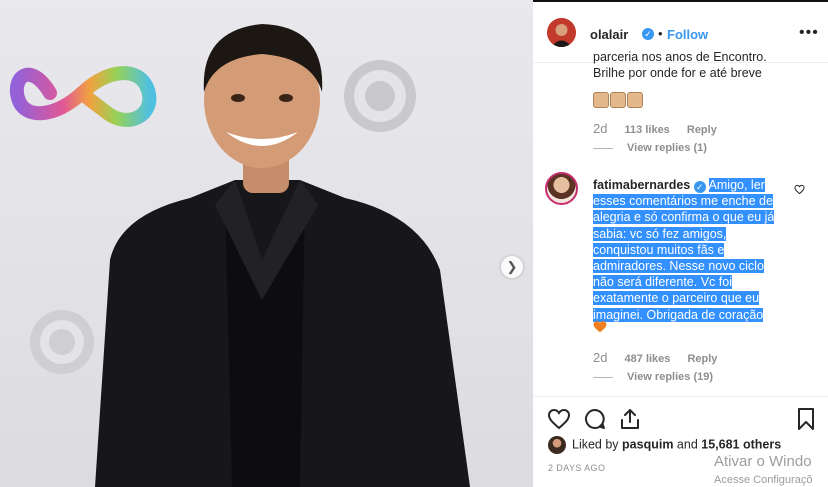 This screenshot has height=487, width=828. I want to click on more-options-button: •••, so click(809, 33).